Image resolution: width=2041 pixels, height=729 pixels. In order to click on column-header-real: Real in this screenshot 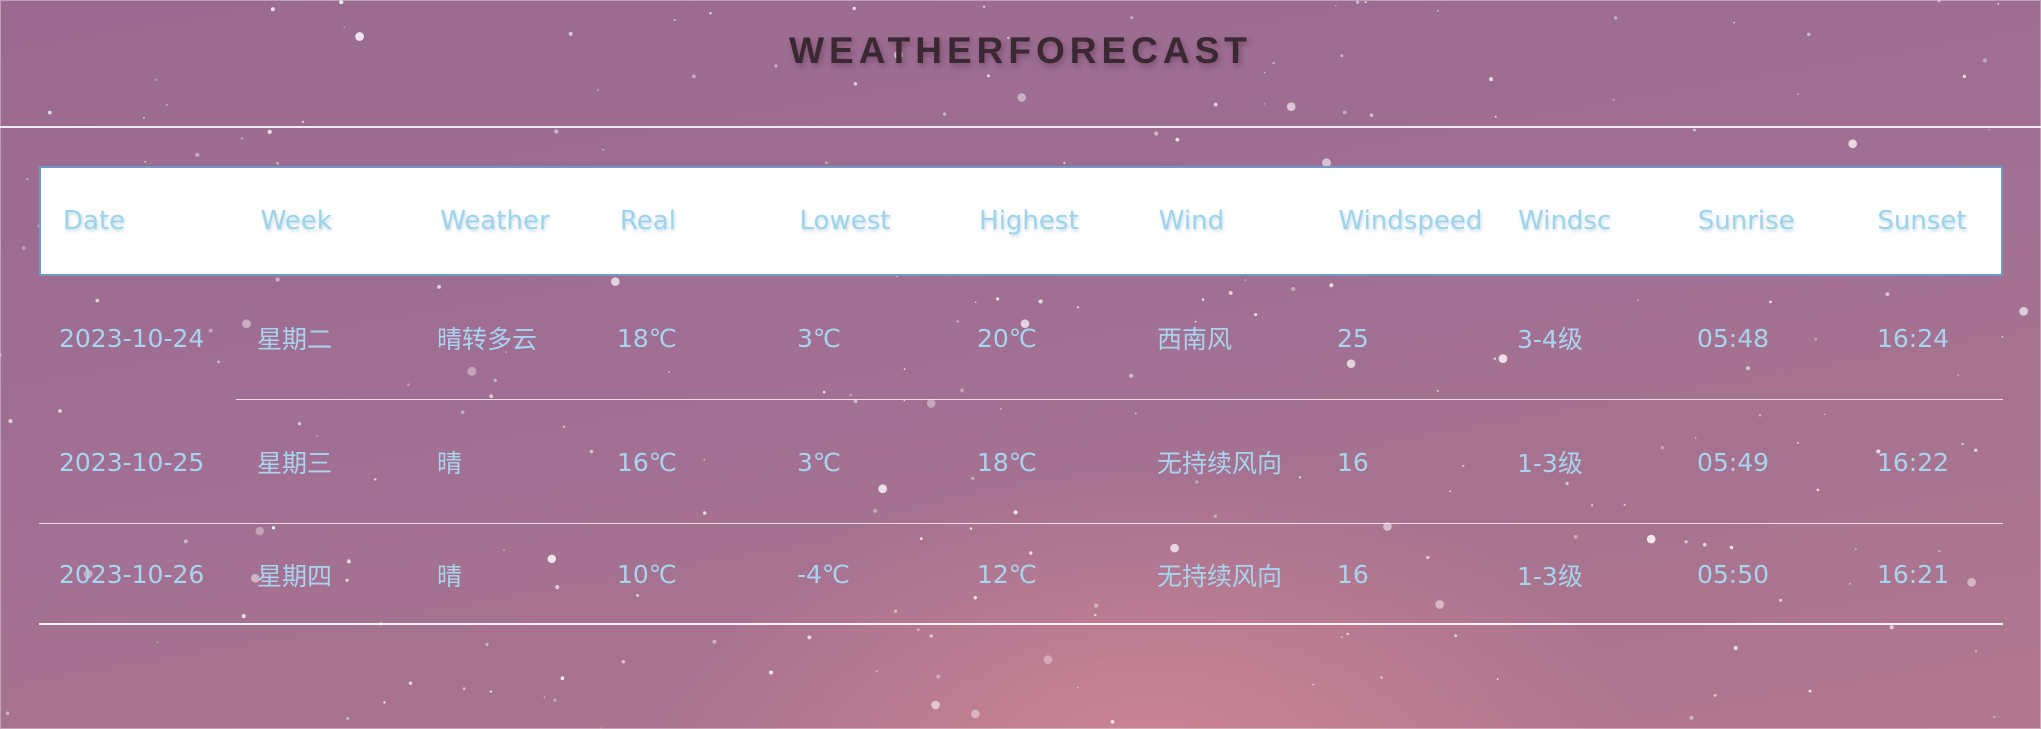, I will do `click(688, 221)`.